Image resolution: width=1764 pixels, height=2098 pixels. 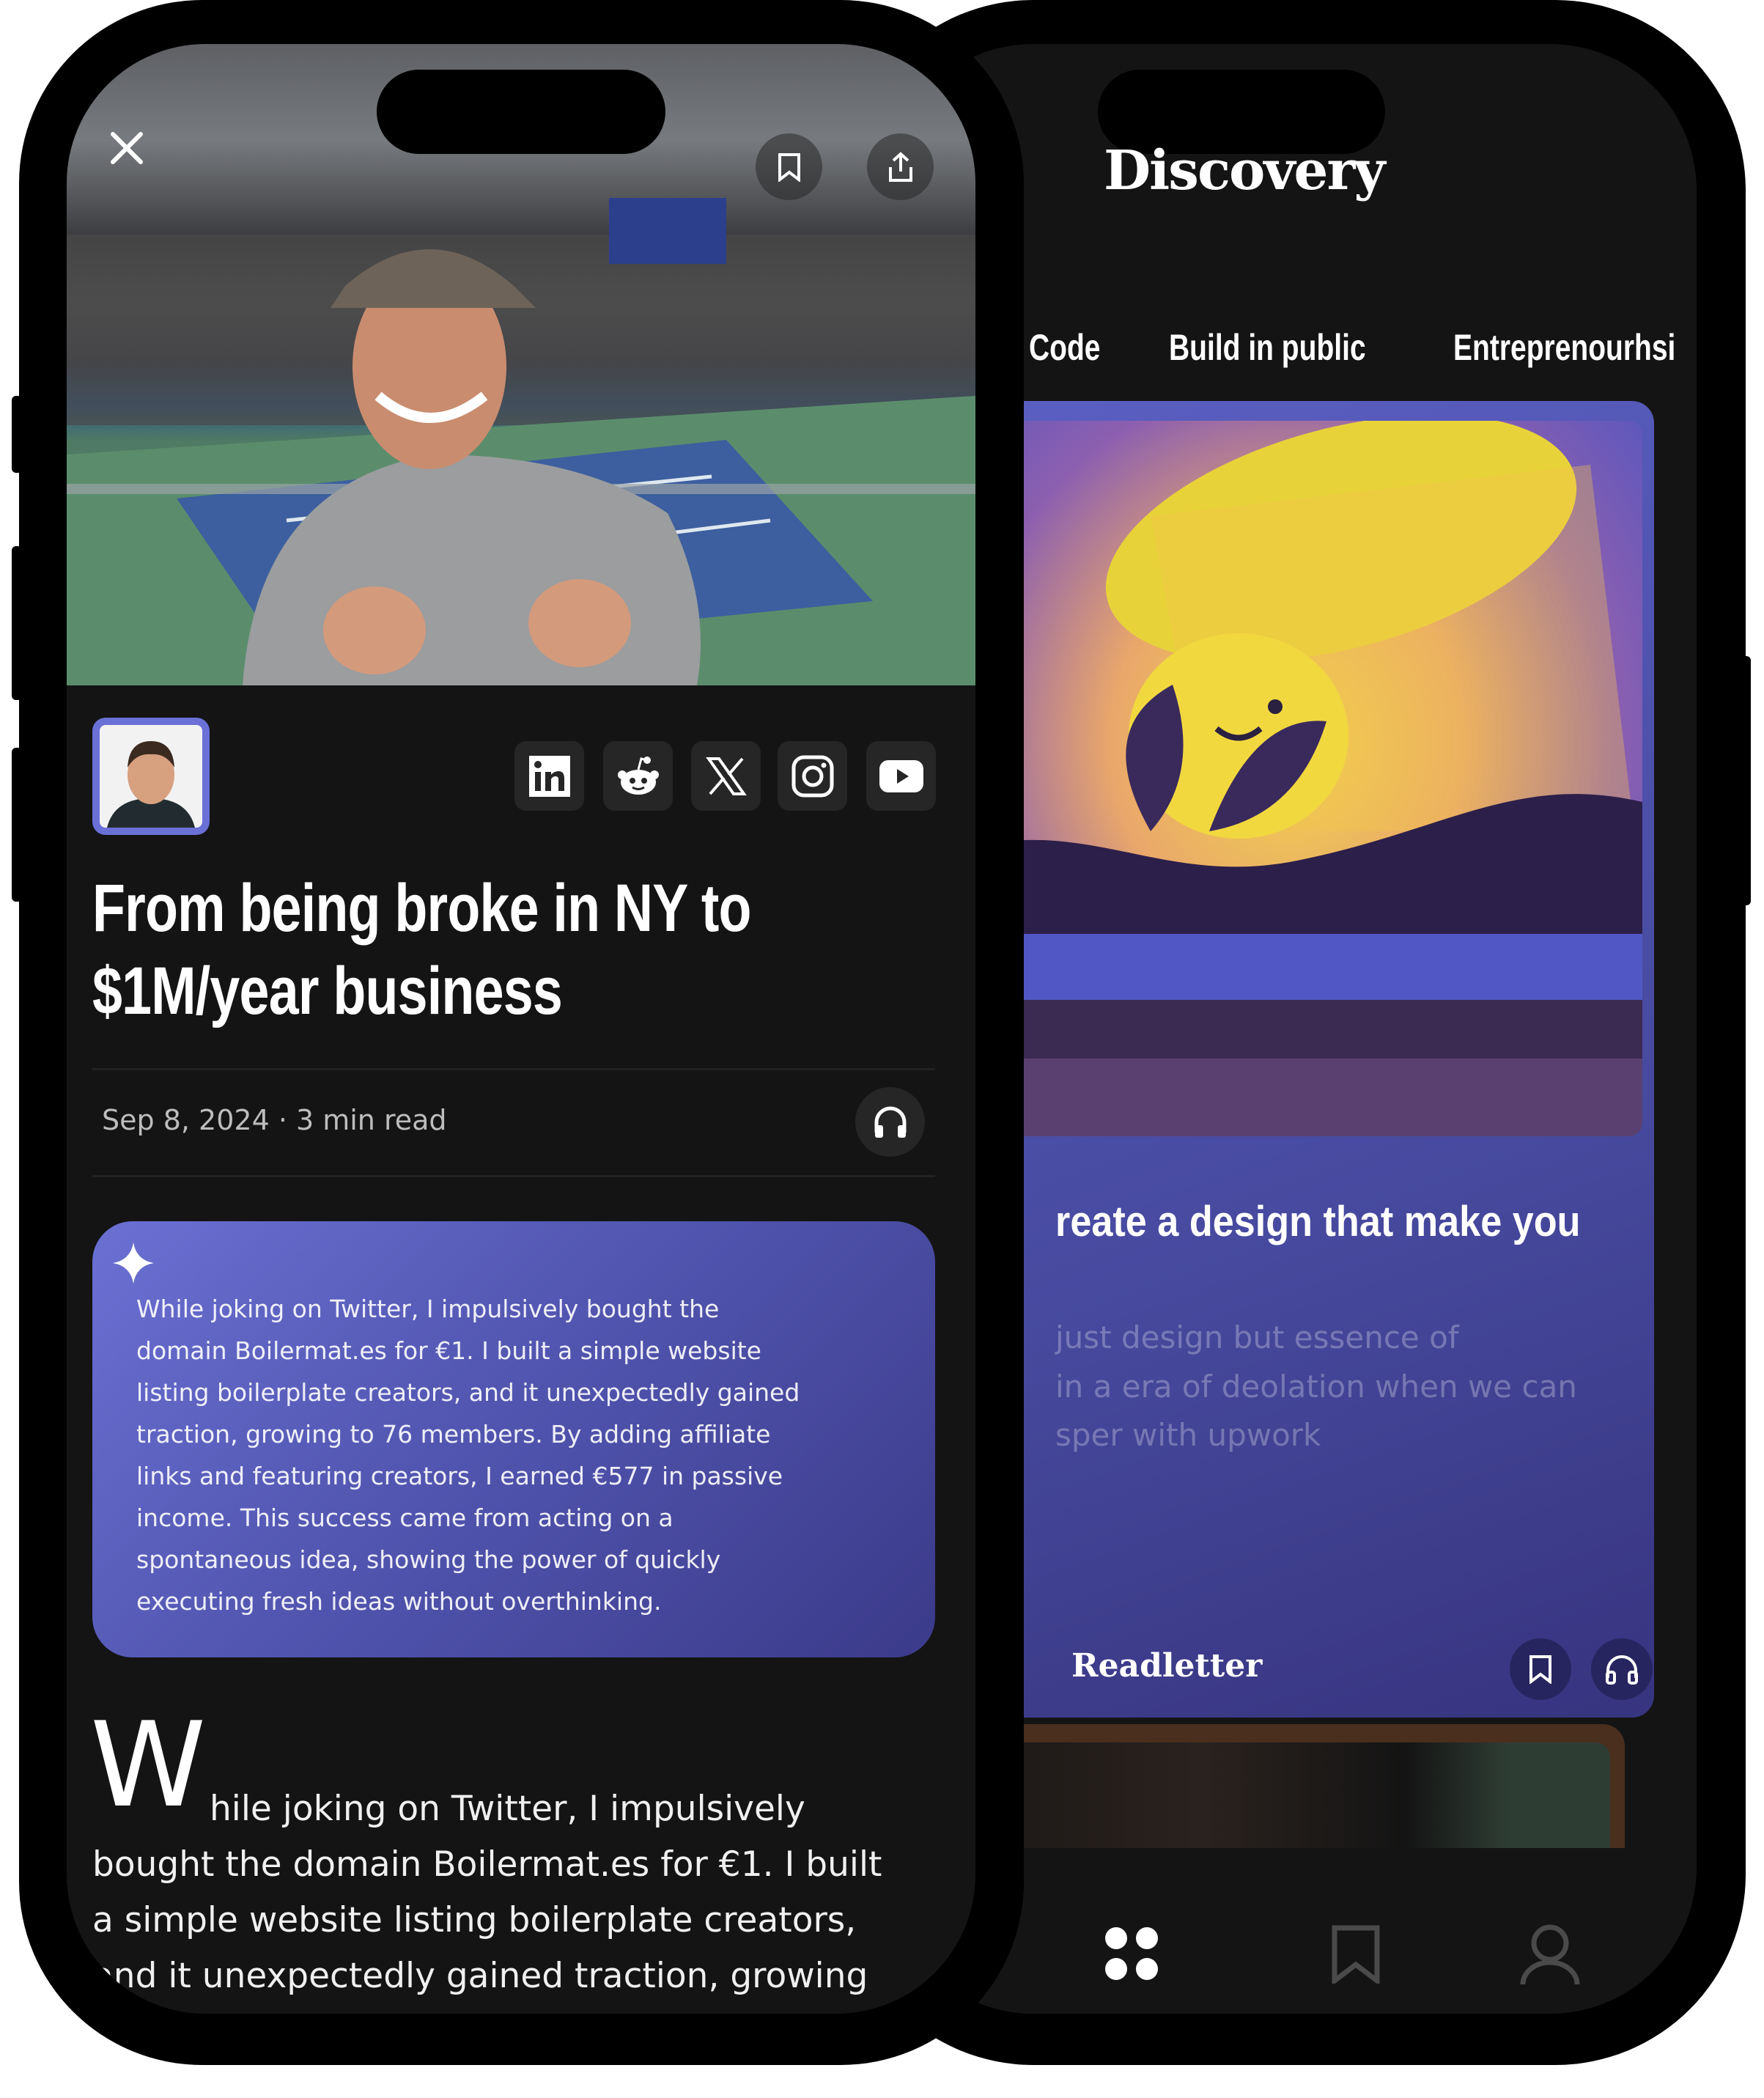 What do you see at coordinates (1257, 1337) in the screenshot?
I see `card-description-line: just design but essence of` at bounding box center [1257, 1337].